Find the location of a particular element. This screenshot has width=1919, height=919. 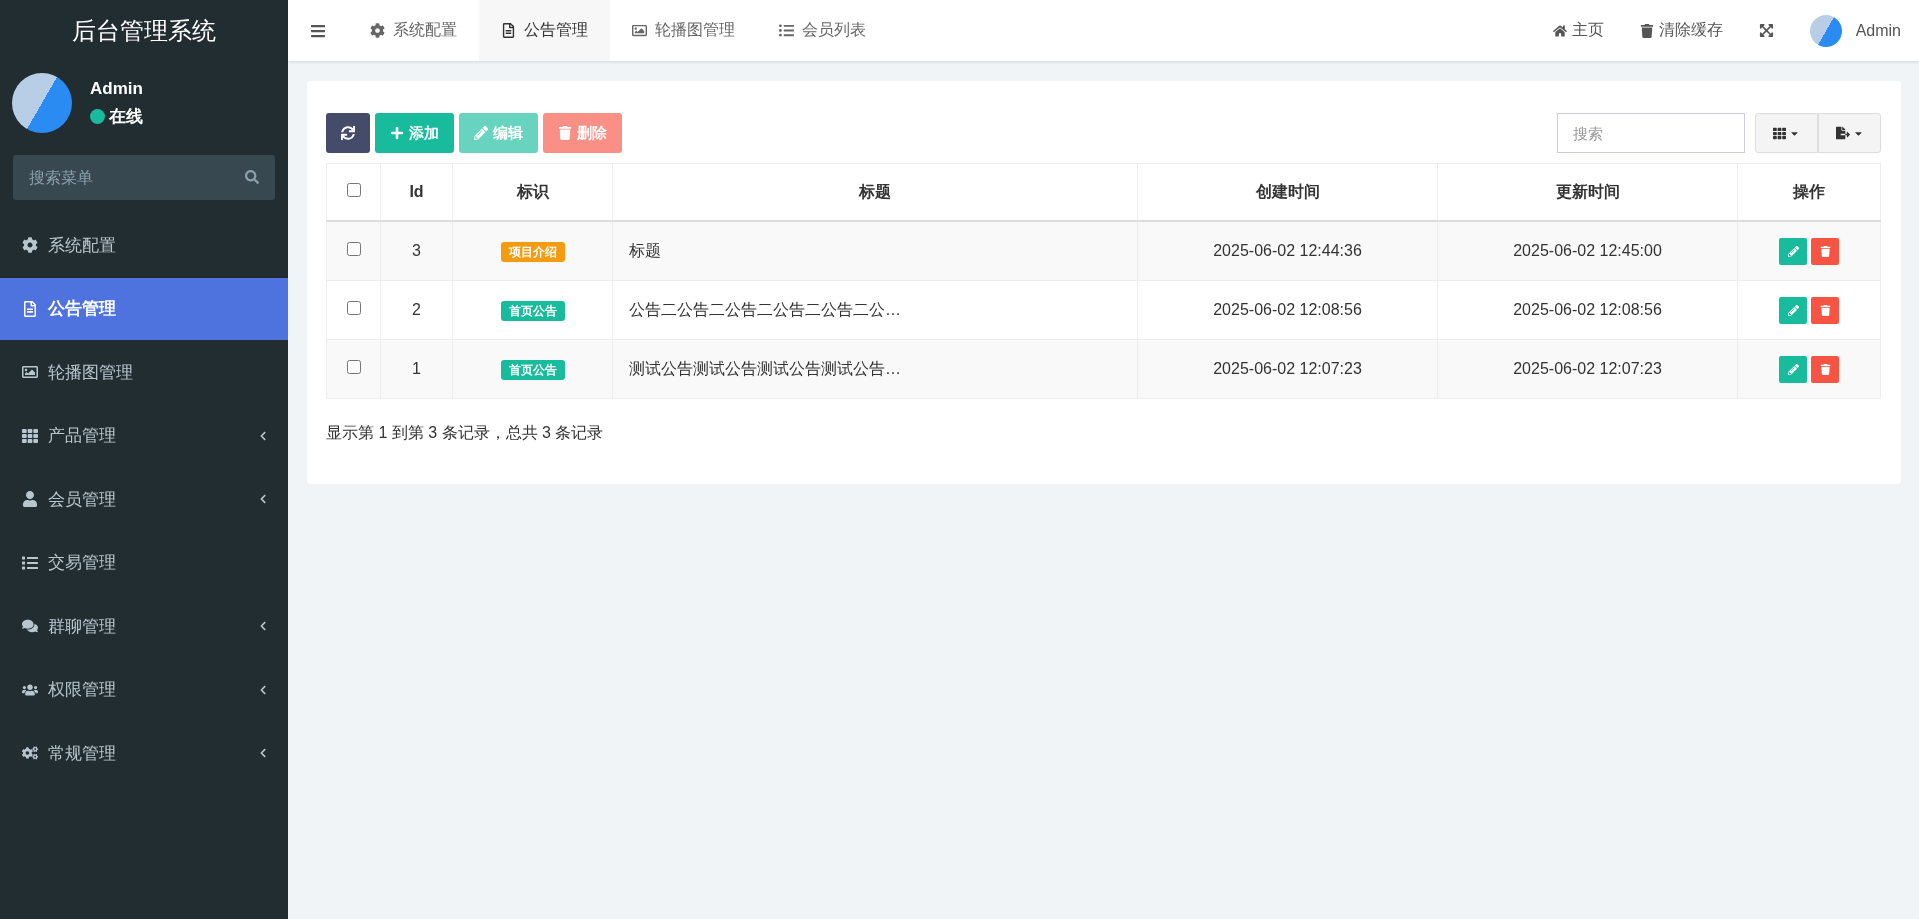

table-cell: 2025-06-02 12:45:00 is located at coordinates (1587, 251).